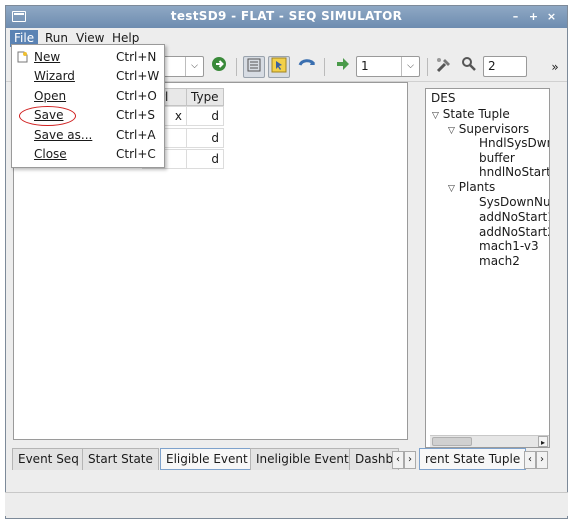 The height and width of the screenshot is (524, 573). What do you see at coordinates (515, 17) in the screenshot?
I see `minimize-button: –` at bounding box center [515, 17].